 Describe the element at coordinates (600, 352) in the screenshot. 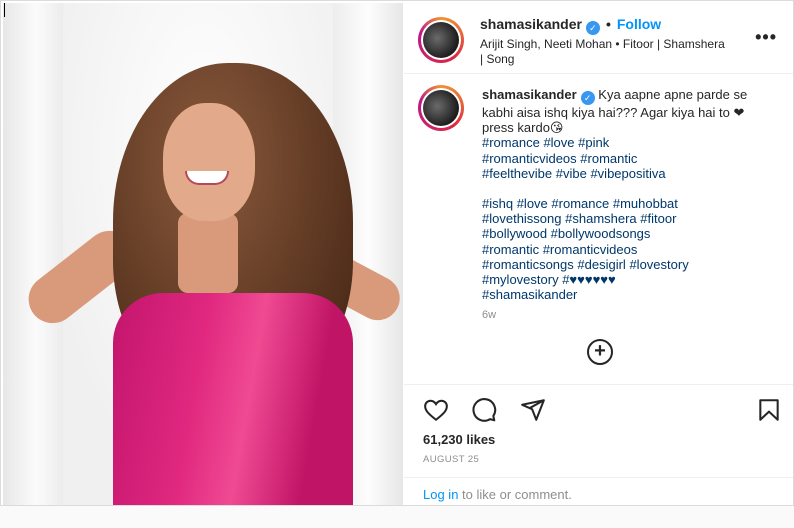

I see `add-circle-icon: +` at that location.